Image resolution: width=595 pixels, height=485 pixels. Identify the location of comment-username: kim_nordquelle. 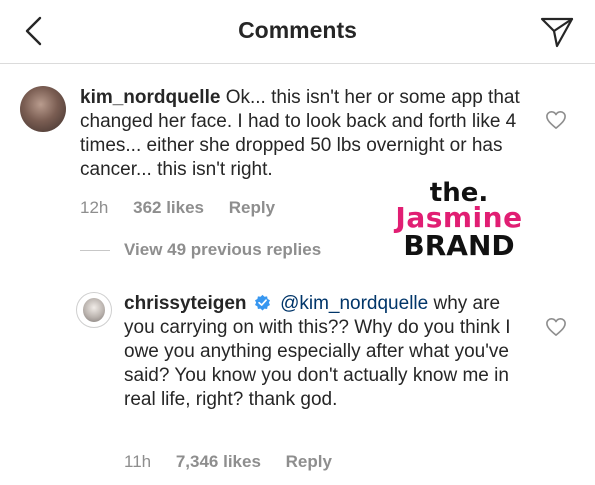
(150, 97).